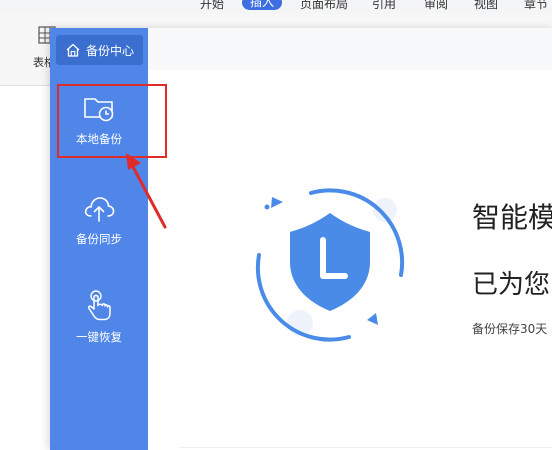 This screenshot has height=450, width=552. I want to click on backup-center-title: 备份中心, so click(110, 50).